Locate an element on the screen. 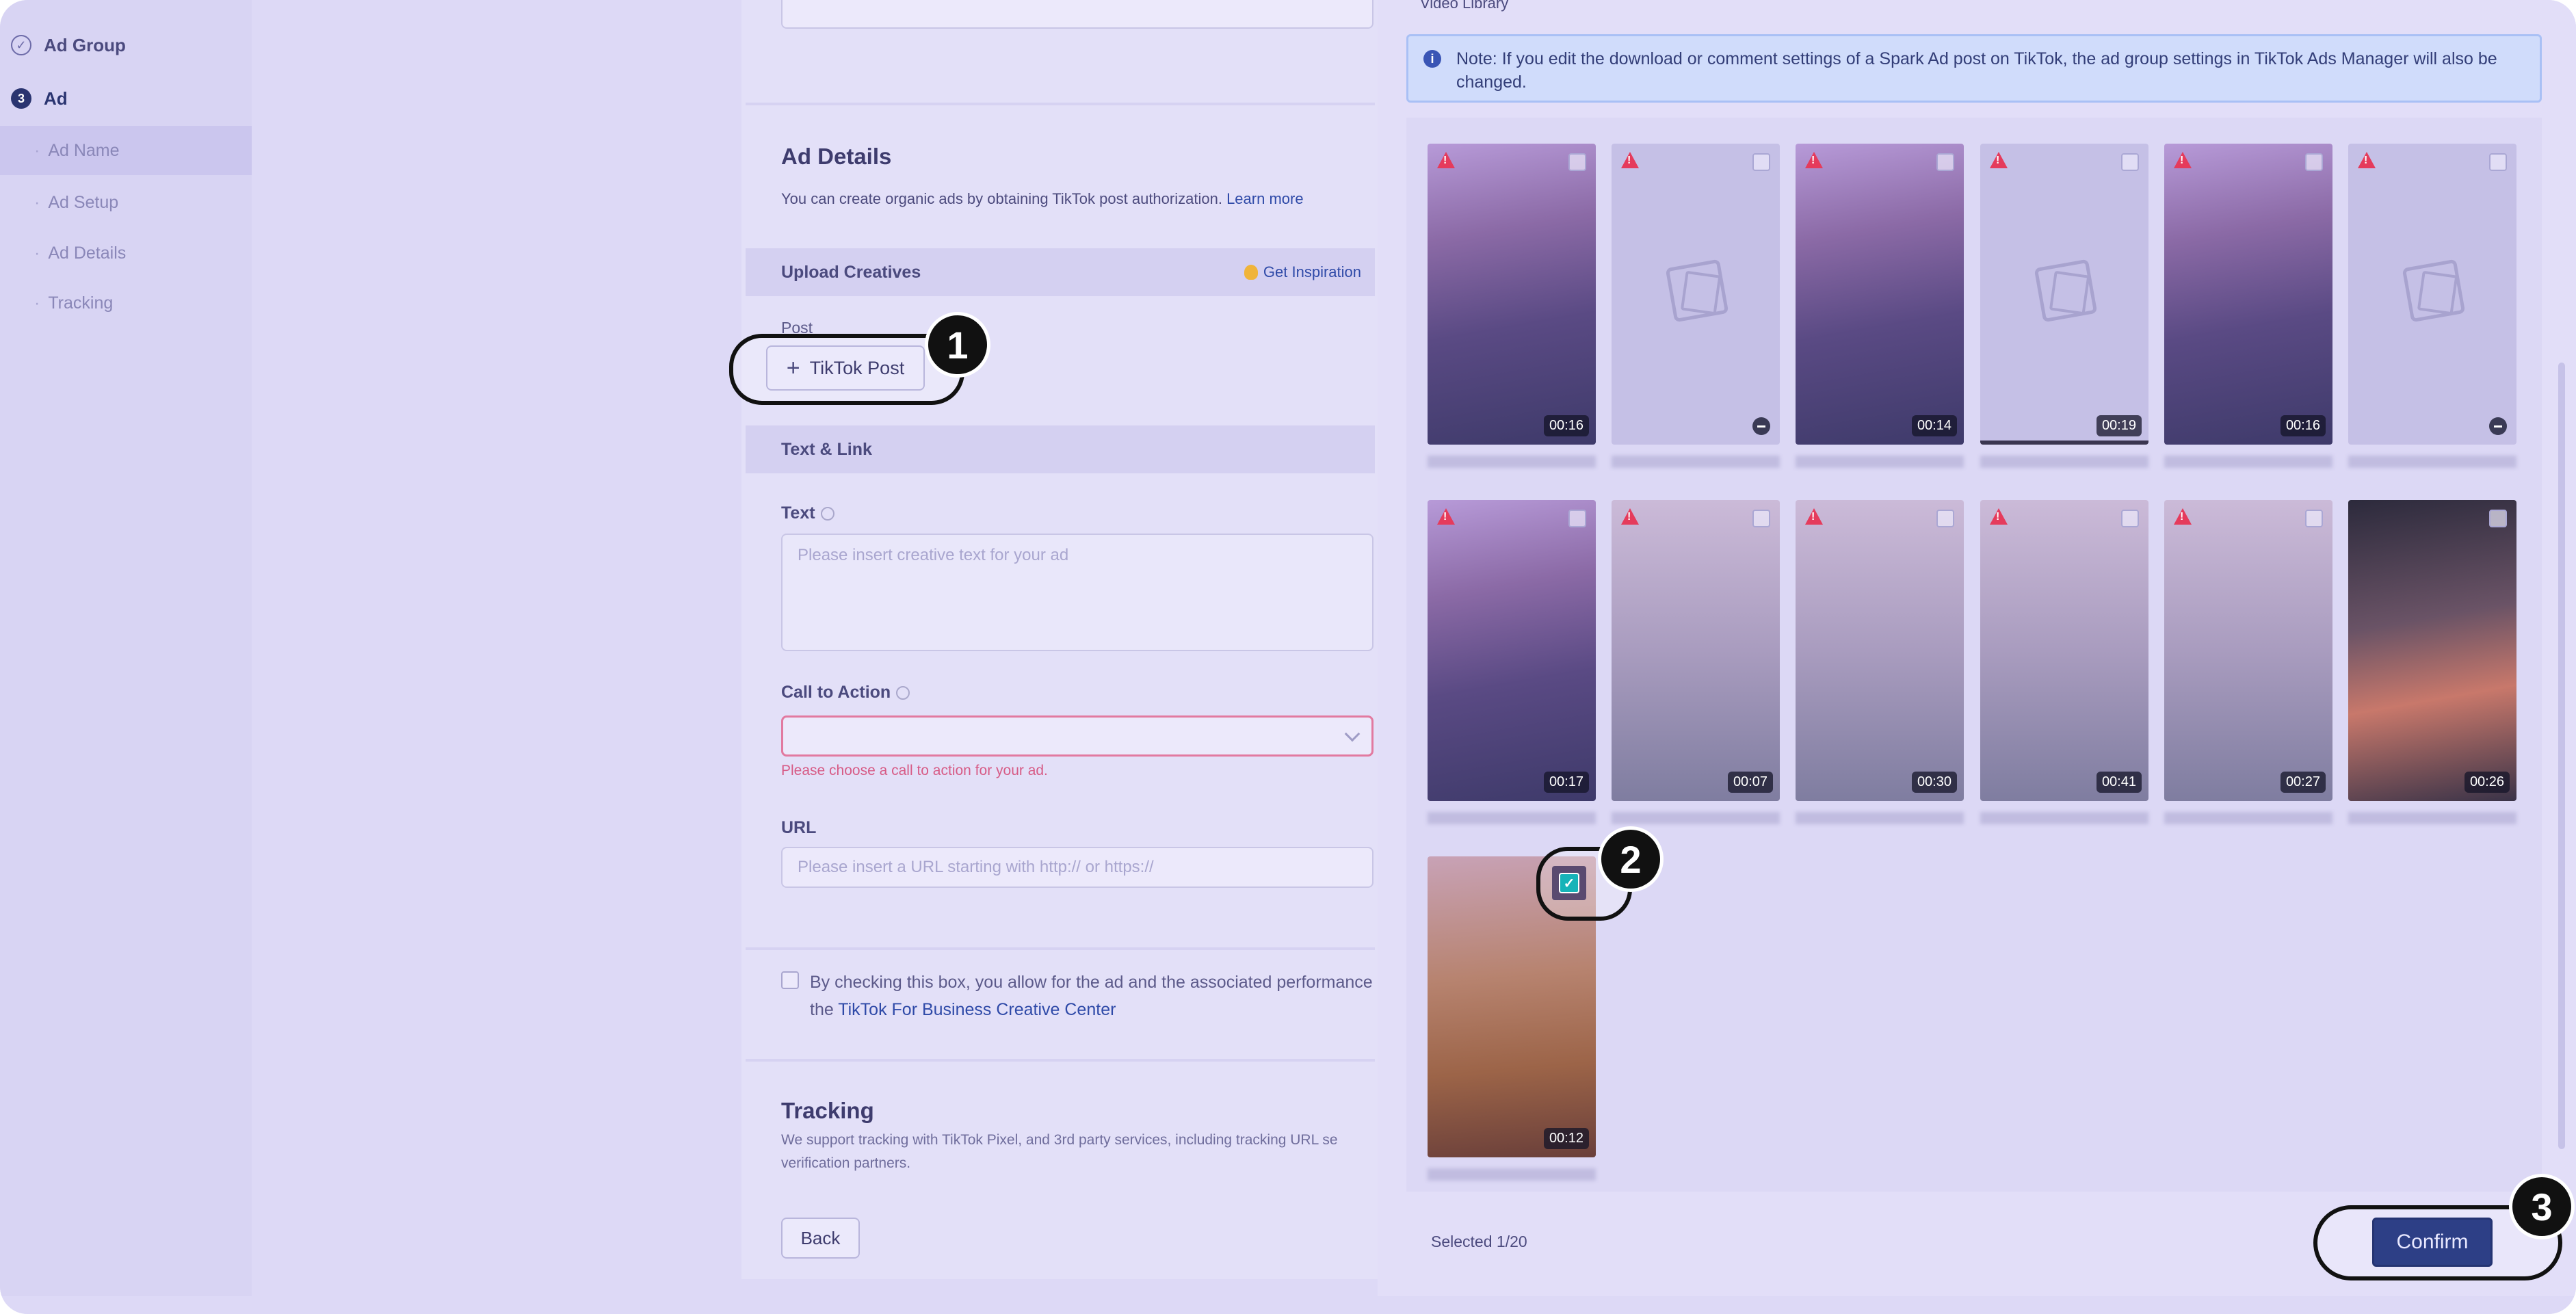 This screenshot has height=1314, width=2576. video-thumbnail: ! 00:14 is located at coordinates (1880, 294).